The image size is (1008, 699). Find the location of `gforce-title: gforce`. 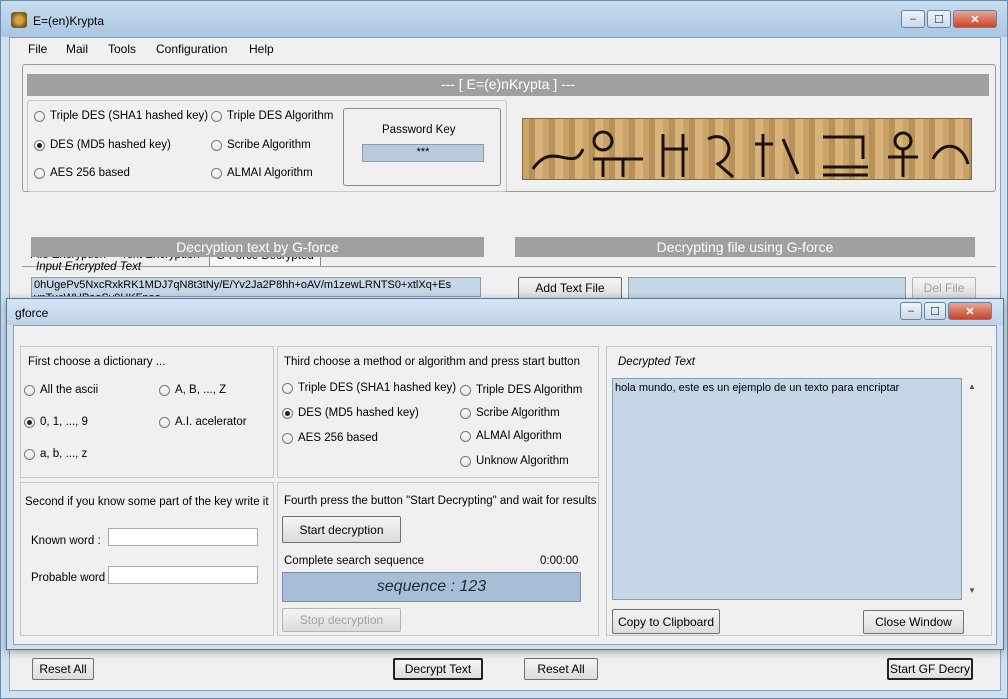

gforce-title: gforce is located at coordinates (32, 313).